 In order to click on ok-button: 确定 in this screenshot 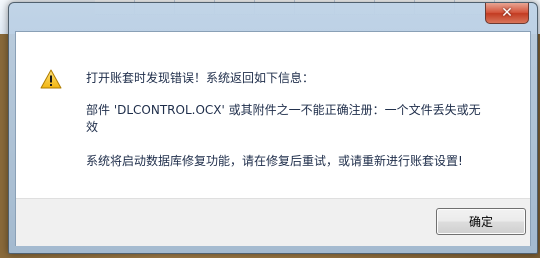, I will do `click(481, 221)`.